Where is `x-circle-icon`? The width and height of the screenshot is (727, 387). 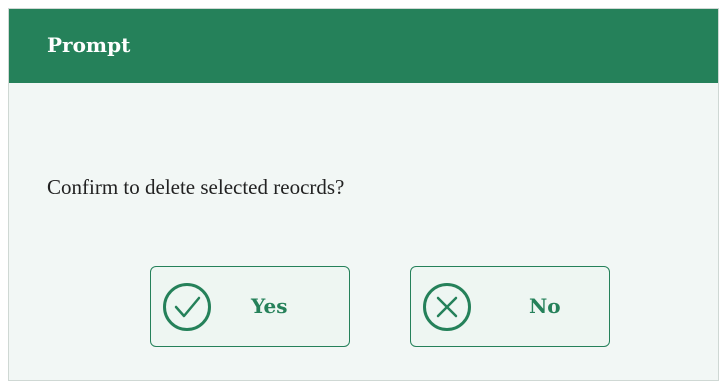
x-circle-icon is located at coordinates (447, 307).